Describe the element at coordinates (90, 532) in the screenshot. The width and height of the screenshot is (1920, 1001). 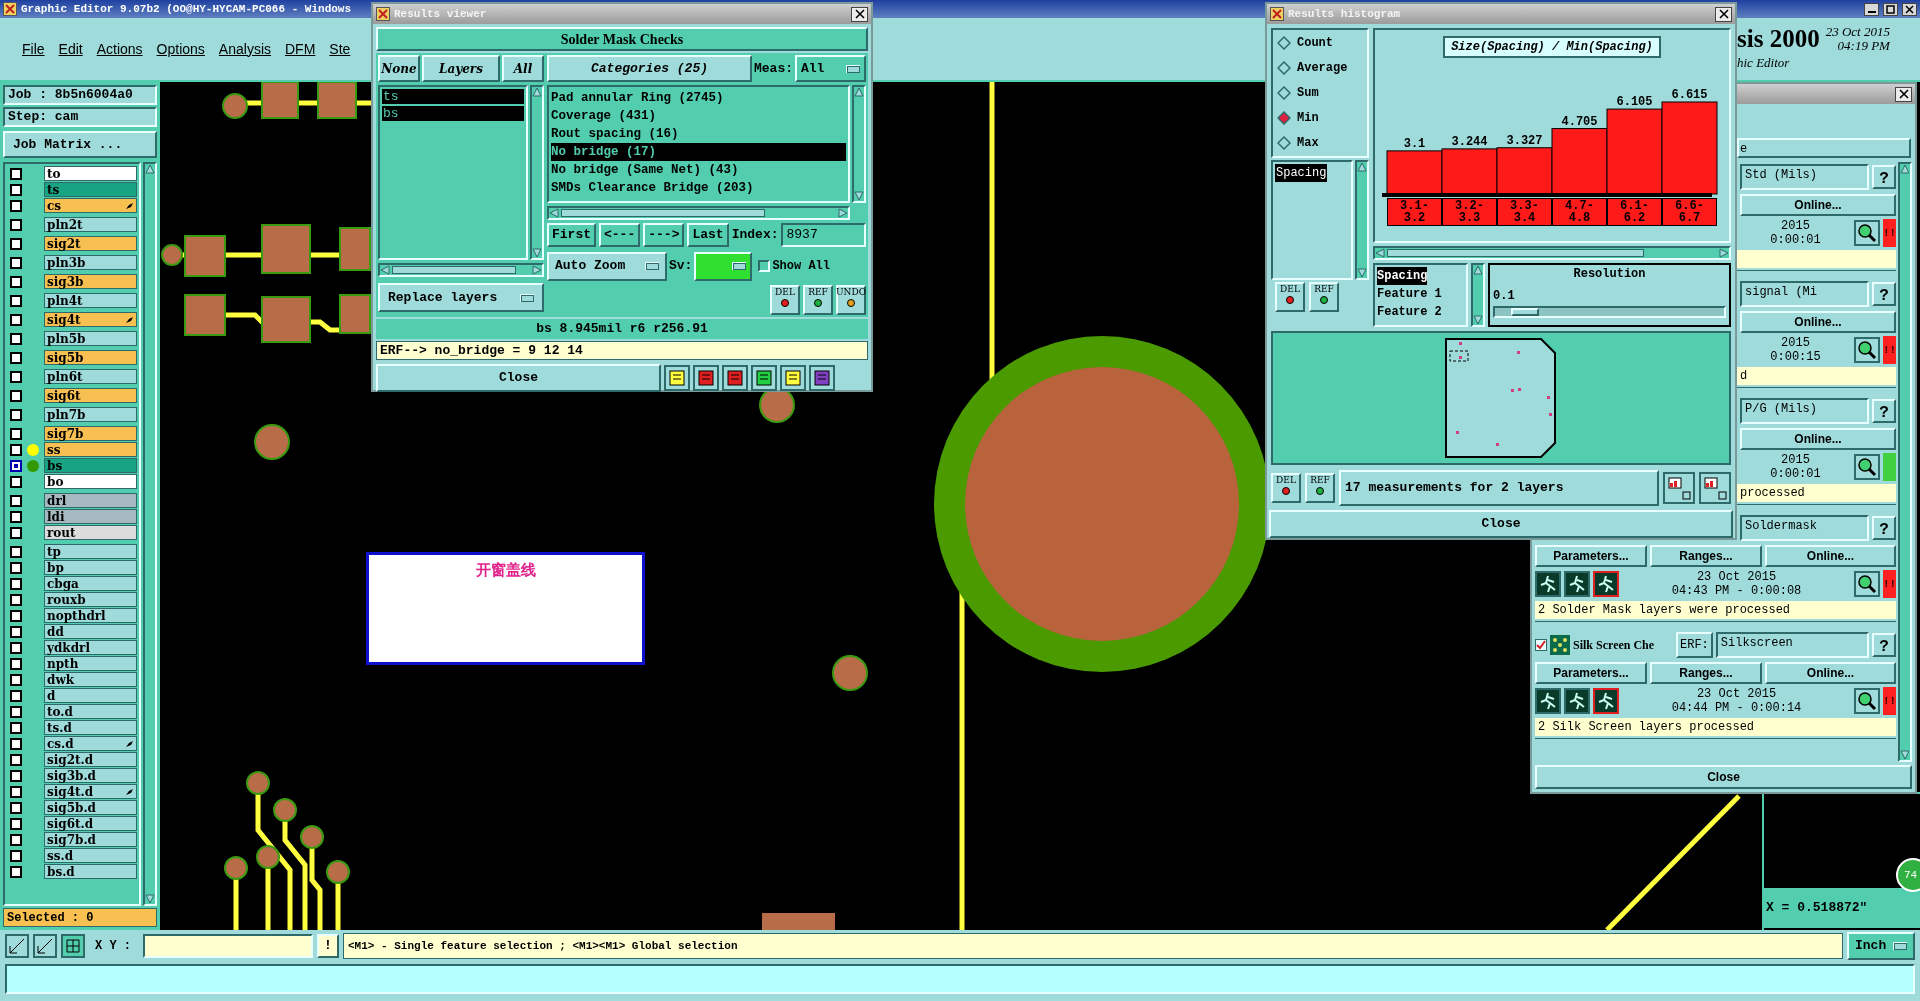
I see `layer-button: rout` at that location.